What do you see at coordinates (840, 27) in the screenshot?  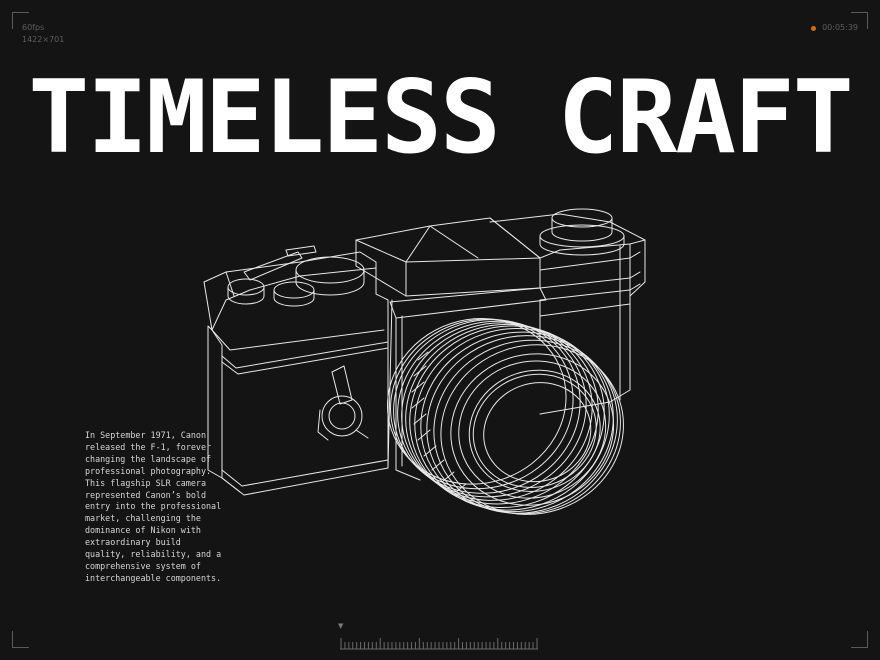 I see `timecode-readout: 00:05:39` at bounding box center [840, 27].